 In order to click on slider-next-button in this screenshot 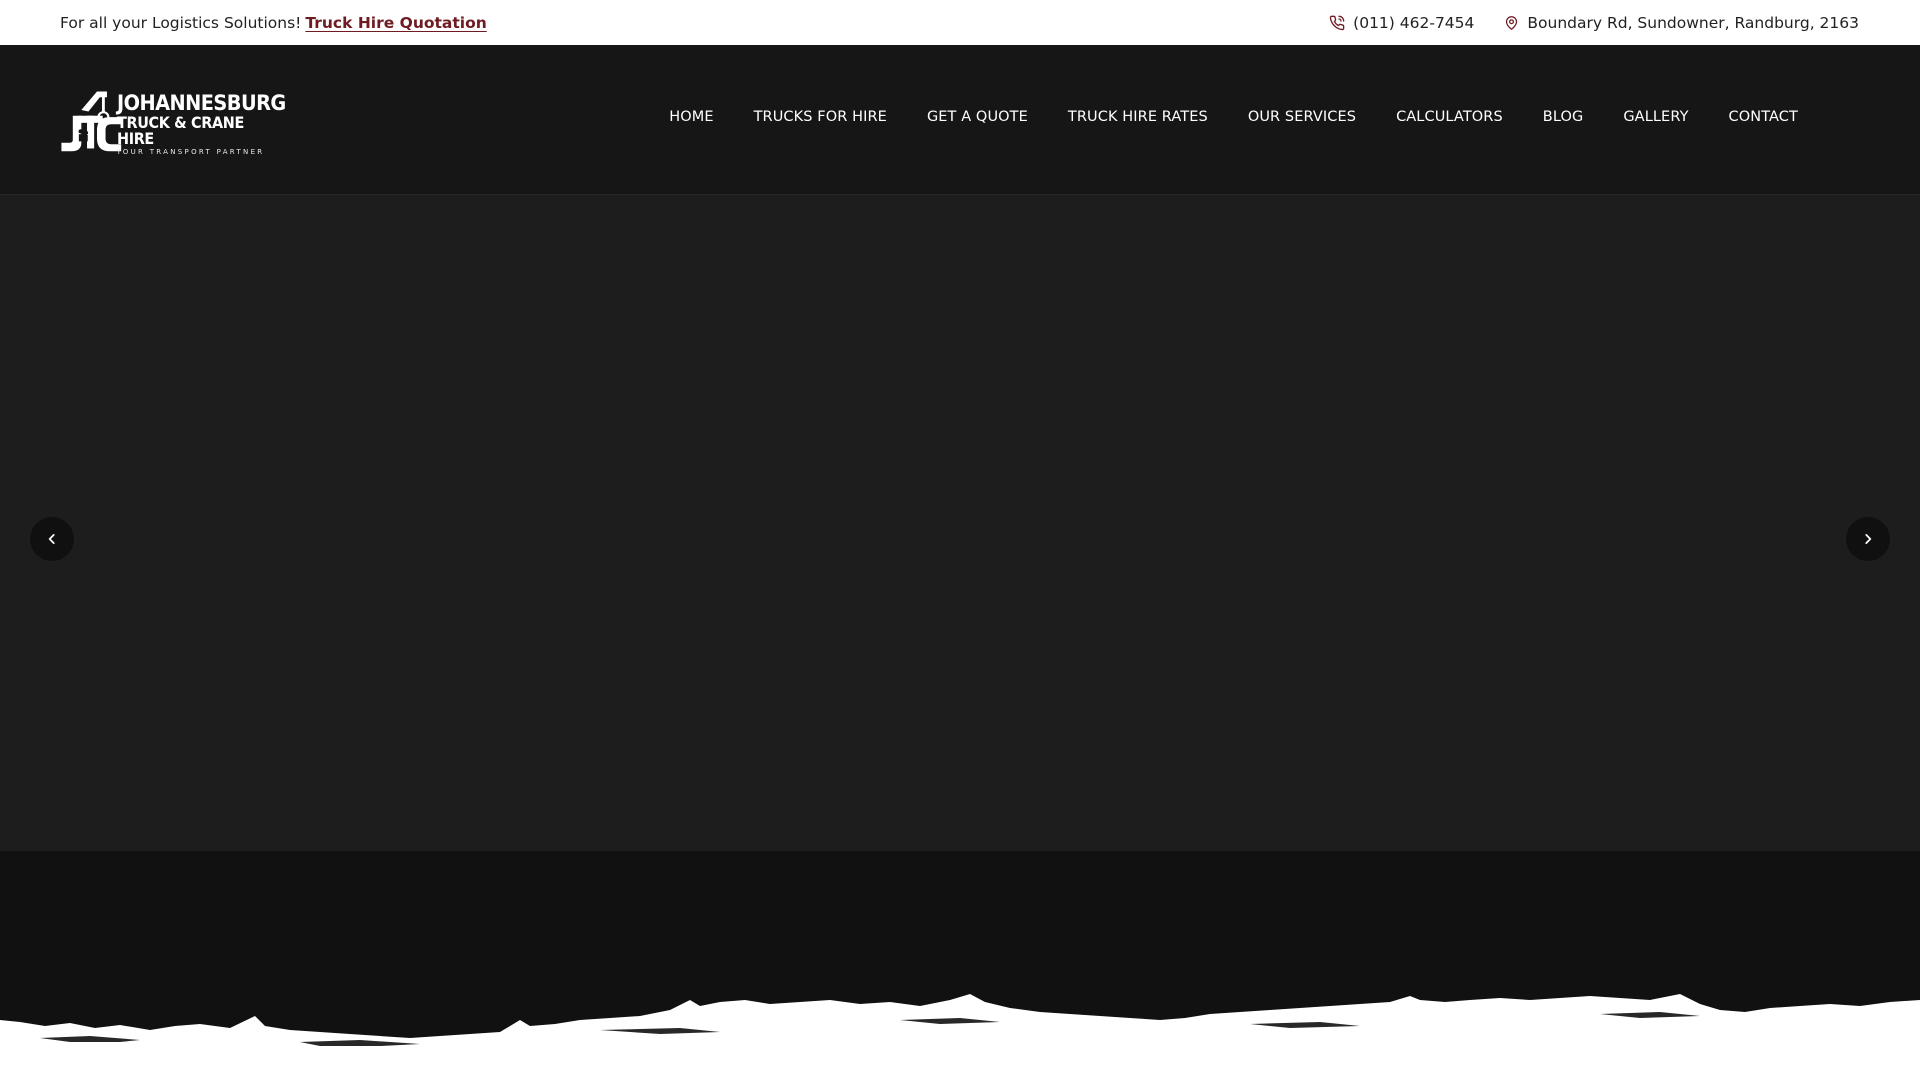, I will do `click(1868, 539)`.